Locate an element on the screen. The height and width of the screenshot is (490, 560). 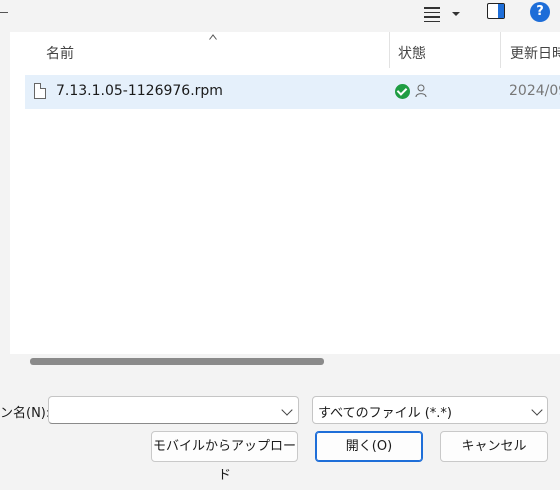
synced-check-icon is located at coordinates (402, 91).